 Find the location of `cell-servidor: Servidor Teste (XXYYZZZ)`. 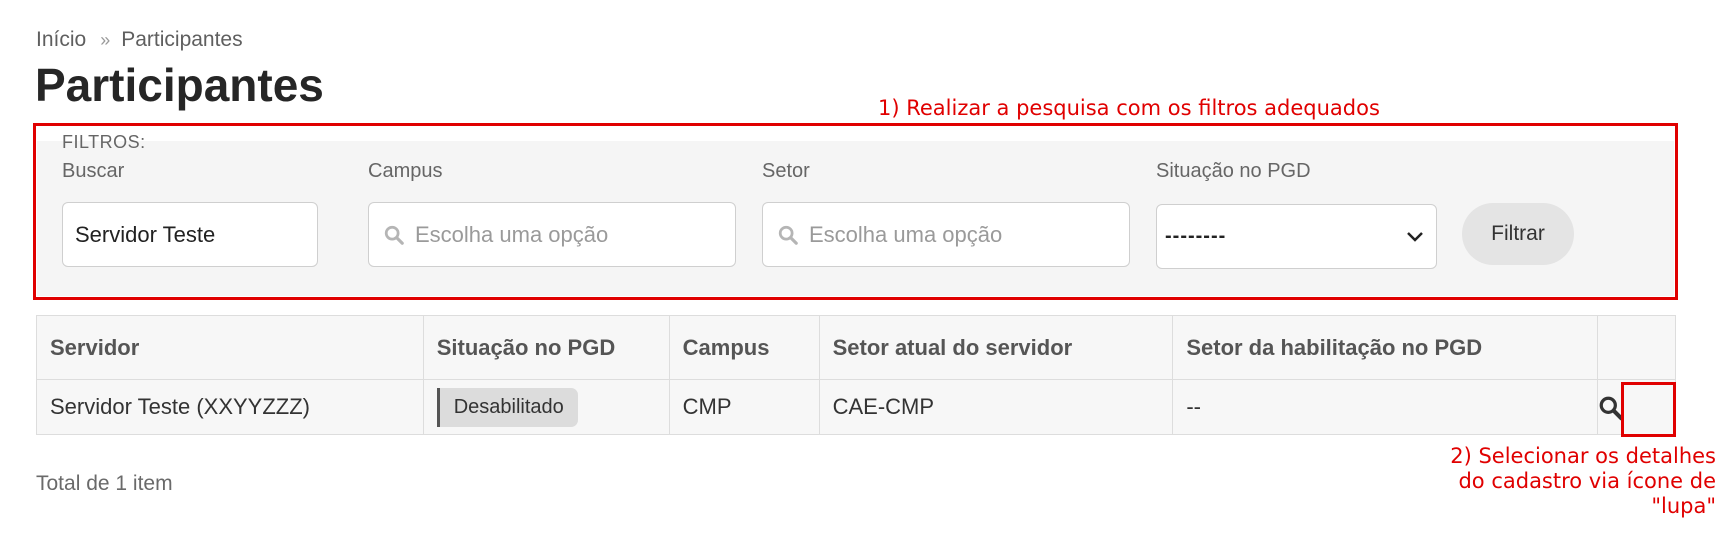

cell-servidor: Servidor Teste (XXYYZZZ) is located at coordinates (230, 407).